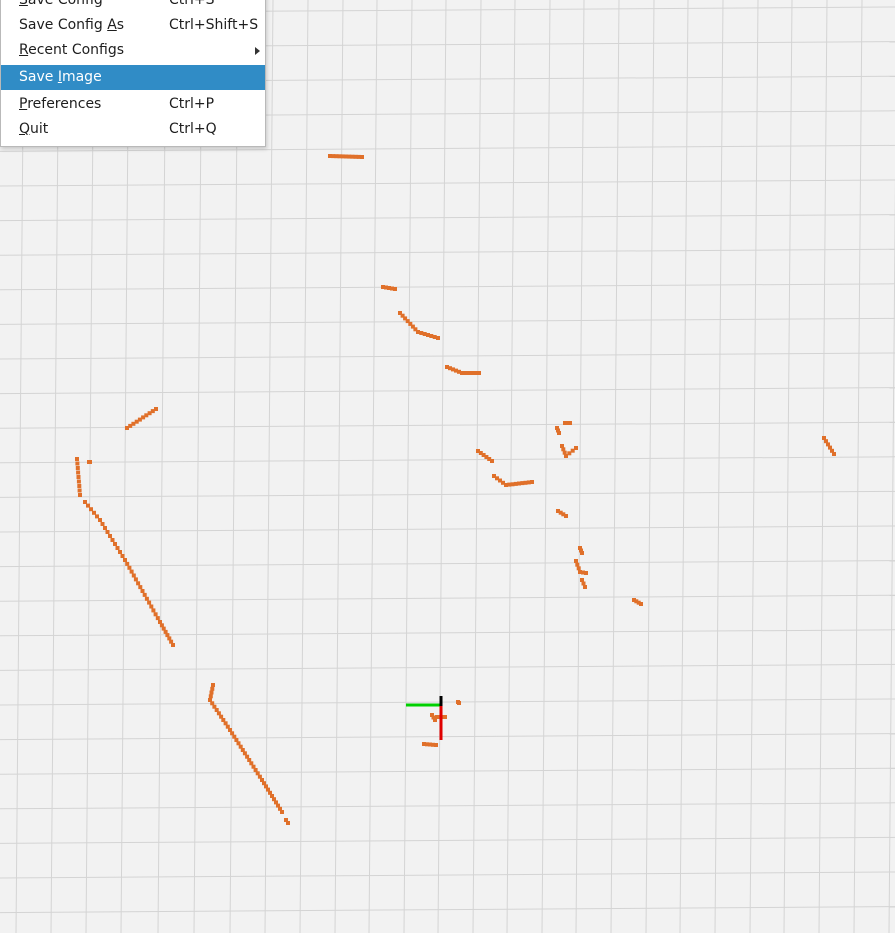 Image resolution: width=895 pixels, height=933 pixels. I want to click on menu-item-label-rest: references, so click(64, 104).